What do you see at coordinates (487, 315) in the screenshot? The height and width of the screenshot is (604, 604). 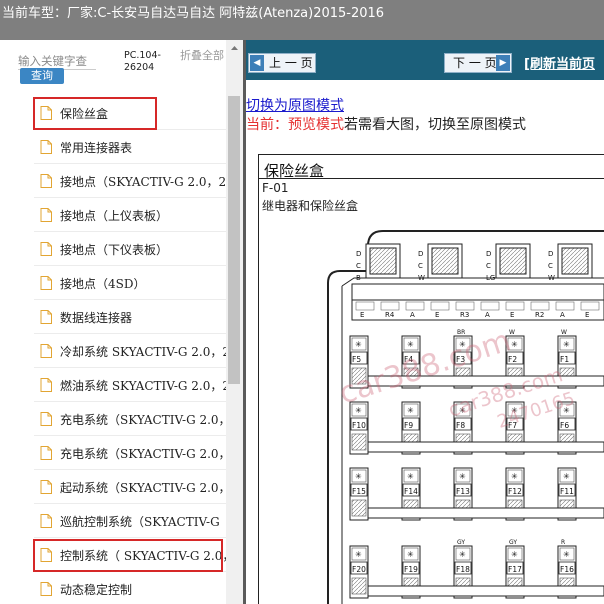 I see `terminal-label: A` at bounding box center [487, 315].